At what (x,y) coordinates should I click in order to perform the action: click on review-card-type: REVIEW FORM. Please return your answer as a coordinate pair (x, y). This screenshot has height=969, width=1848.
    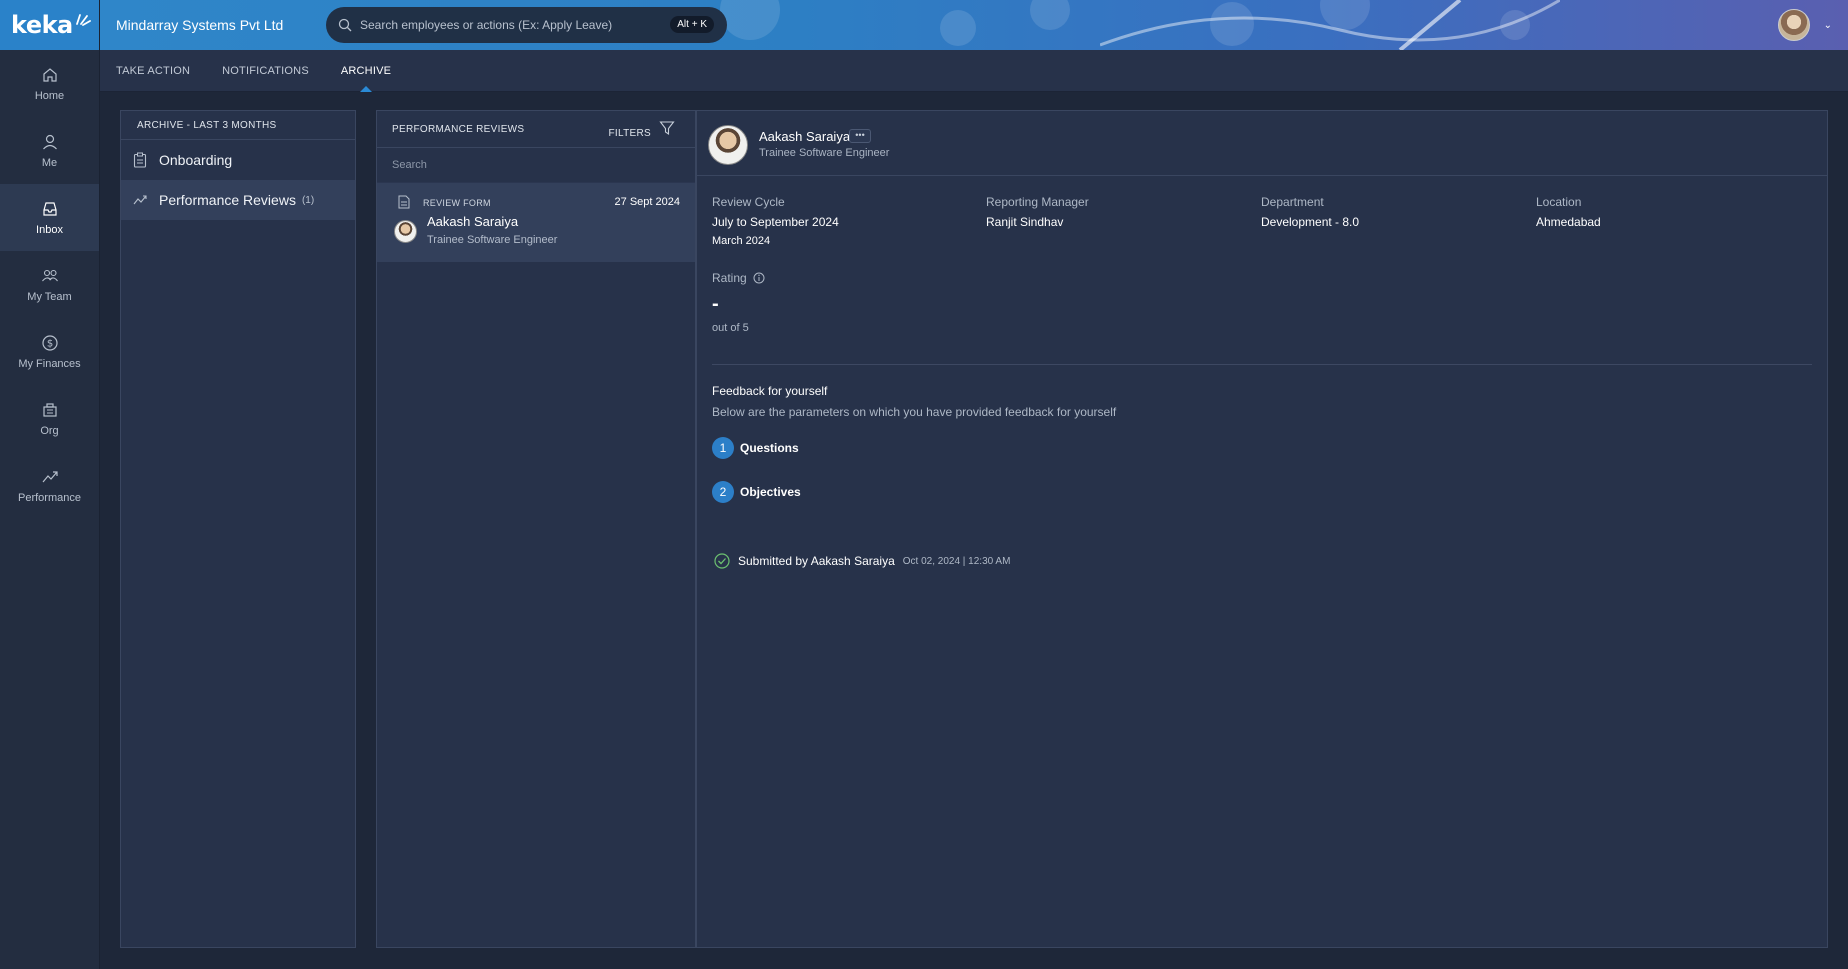
    Looking at the image, I should click on (457, 203).